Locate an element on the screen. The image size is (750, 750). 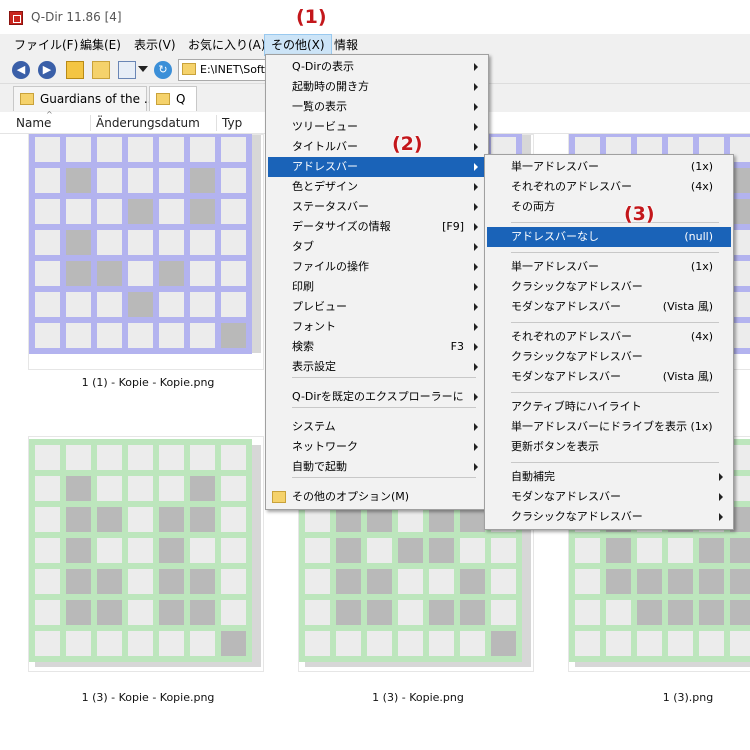
other-menu-item: プレビュー is located at coordinates (377, 307).